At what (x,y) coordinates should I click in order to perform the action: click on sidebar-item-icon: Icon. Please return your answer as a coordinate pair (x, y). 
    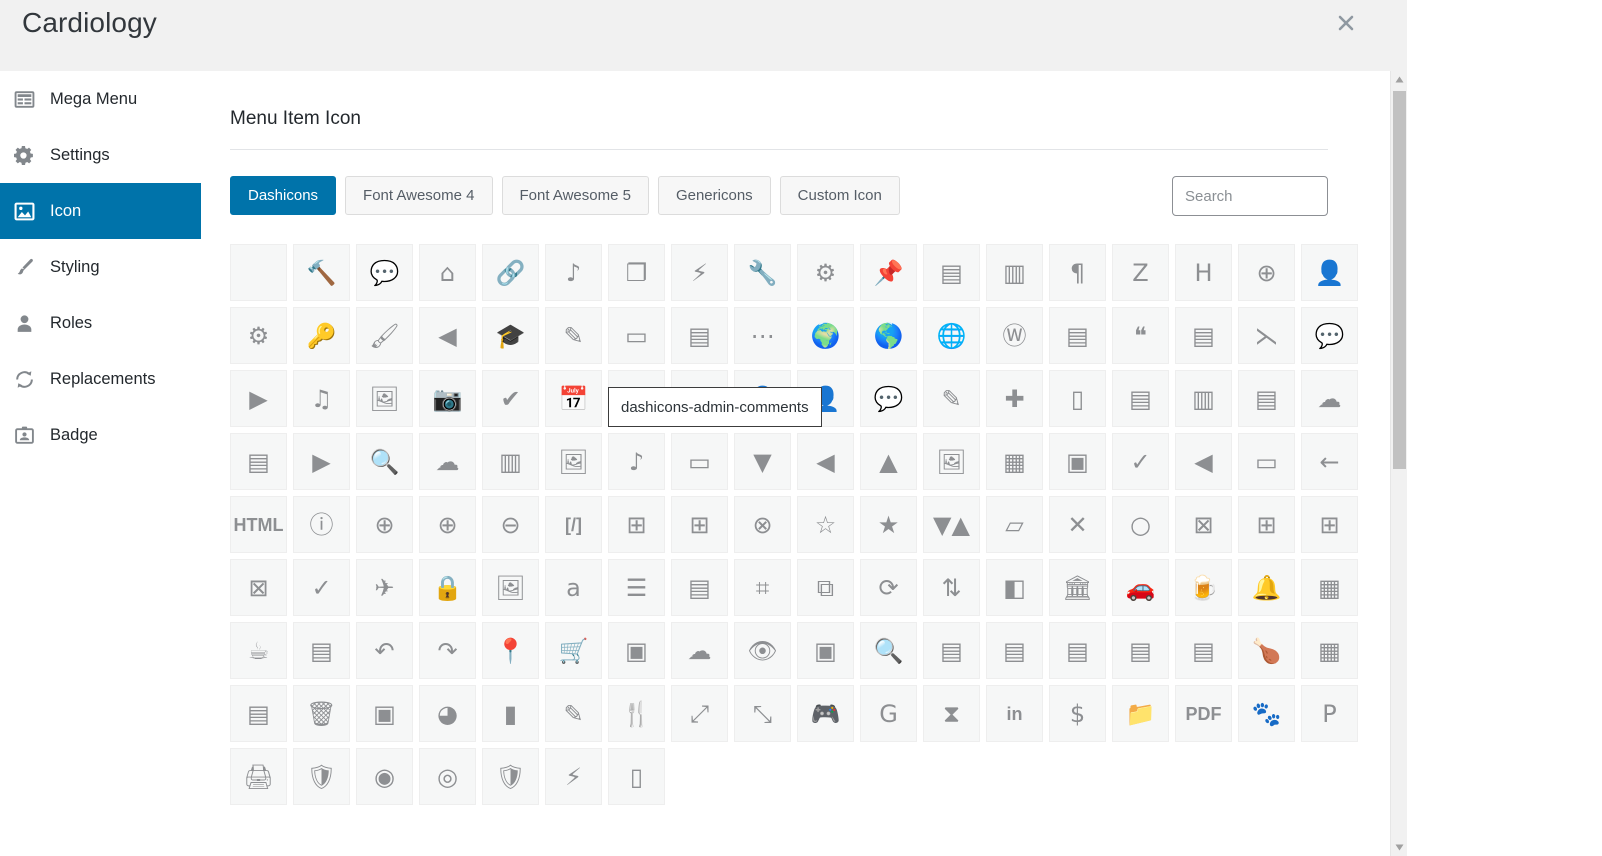
    Looking at the image, I should click on (100, 211).